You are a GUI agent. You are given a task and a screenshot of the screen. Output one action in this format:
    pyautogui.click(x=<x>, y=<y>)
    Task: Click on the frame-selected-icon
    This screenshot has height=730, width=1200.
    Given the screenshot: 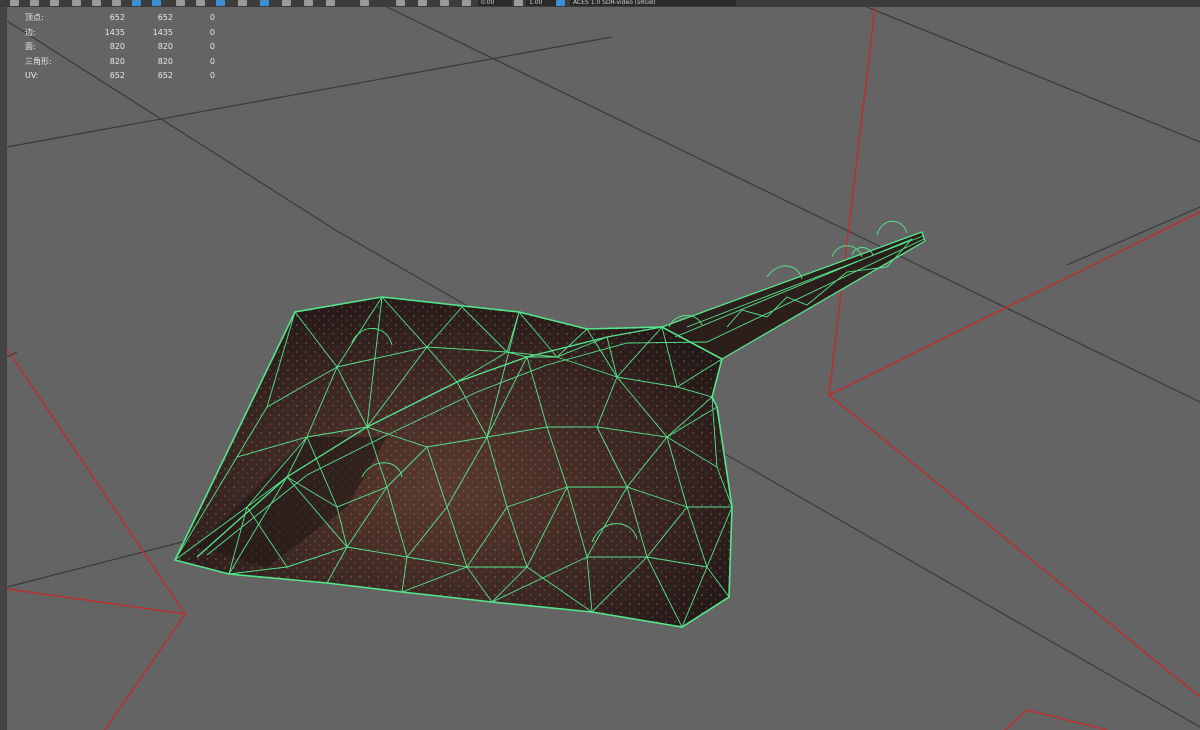 What is the action you would take?
    pyautogui.click(x=330, y=3)
    